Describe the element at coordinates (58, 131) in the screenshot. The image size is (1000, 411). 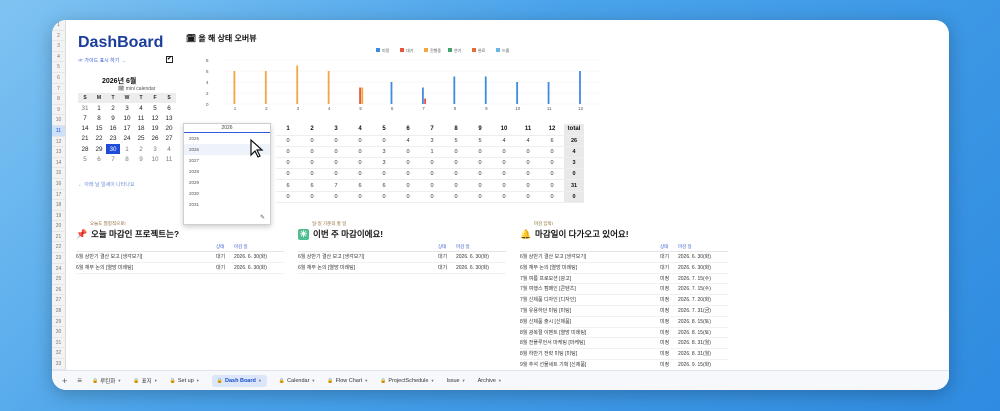
I see `row-number: 11` at that location.